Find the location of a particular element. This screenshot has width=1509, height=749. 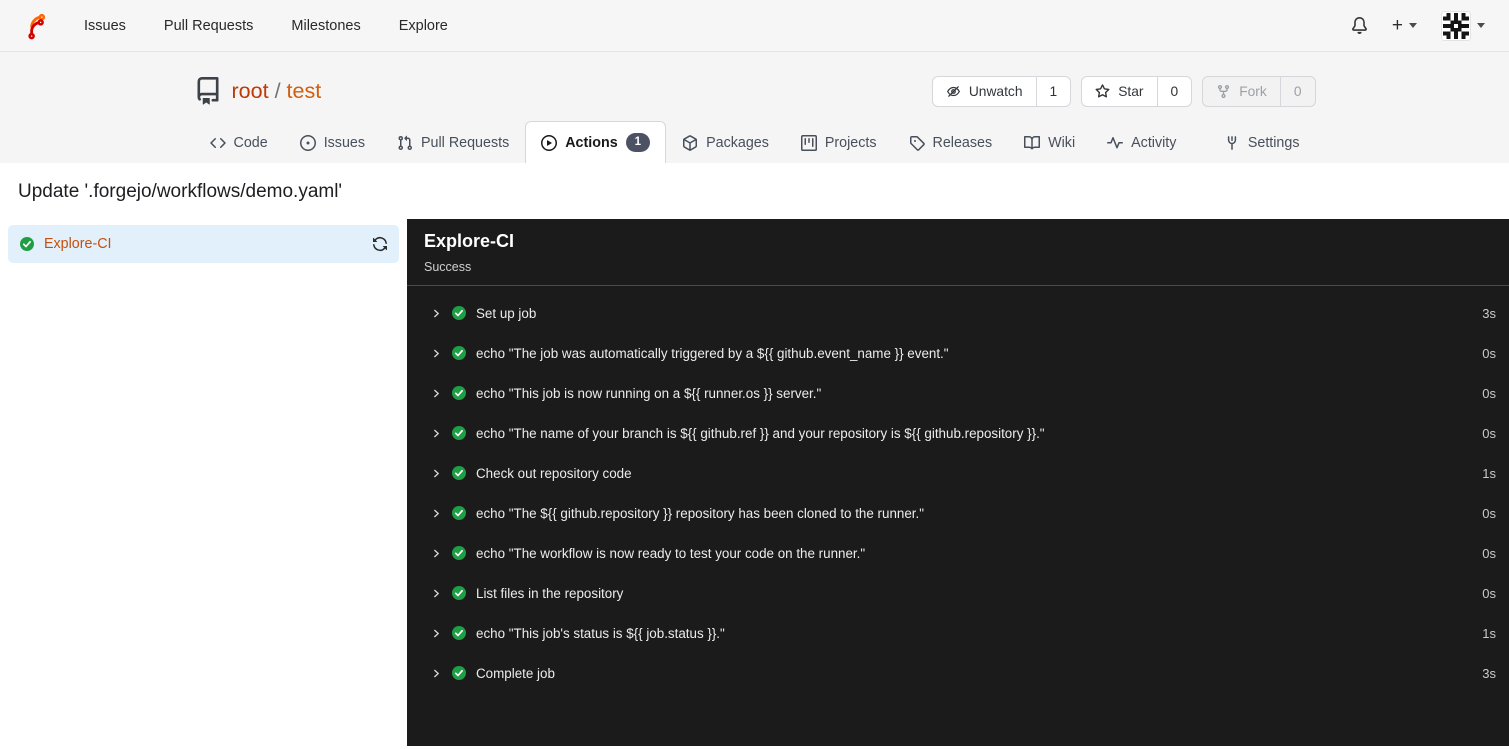

job-status-text: Success is located at coordinates (448, 267).